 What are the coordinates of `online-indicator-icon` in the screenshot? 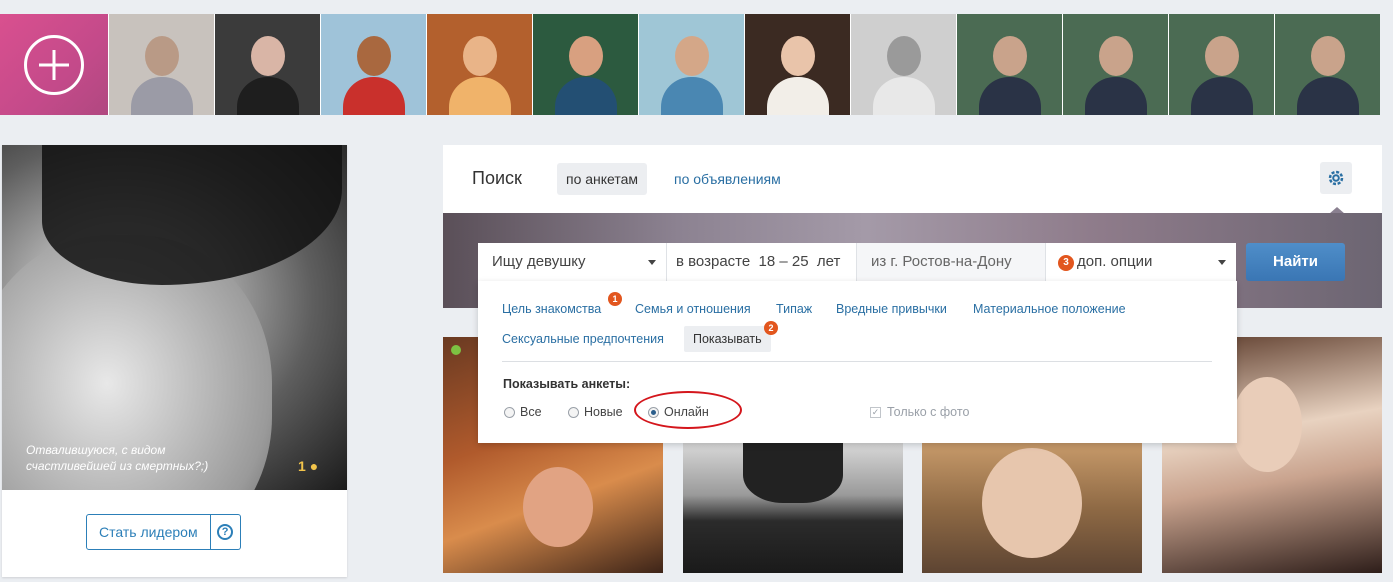 It's located at (456, 350).